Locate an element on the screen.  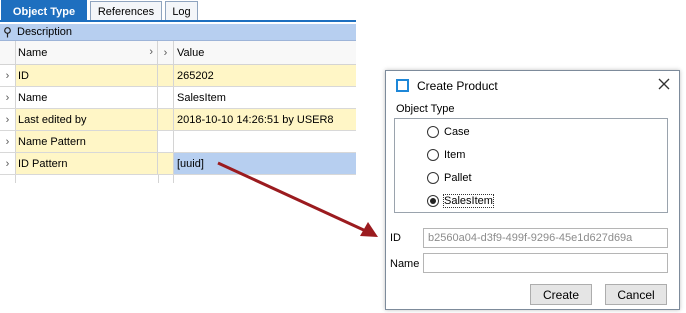
name-label: Name is located at coordinates (405, 264).